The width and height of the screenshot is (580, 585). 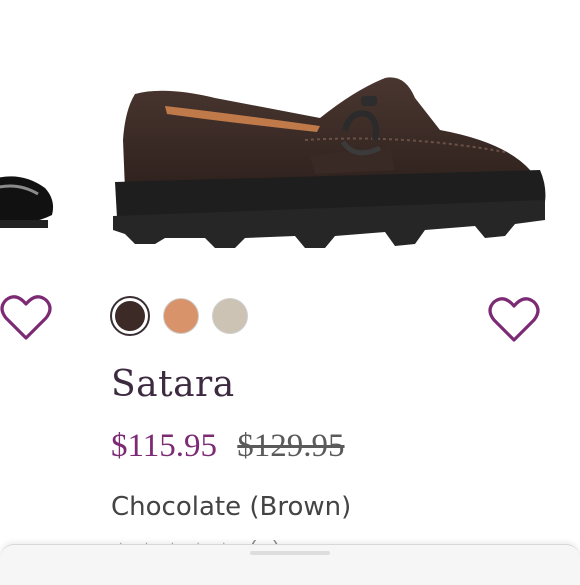 I want to click on original-price: $129.95, so click(x=291, y=446).